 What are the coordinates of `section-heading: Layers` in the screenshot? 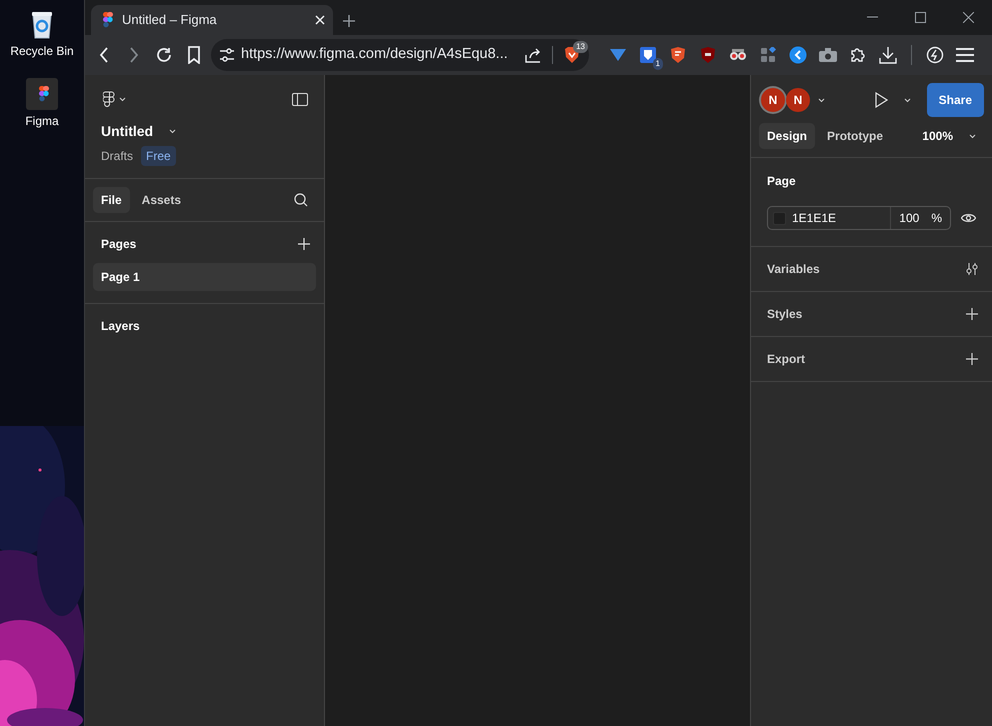 It's located at (120, 326).